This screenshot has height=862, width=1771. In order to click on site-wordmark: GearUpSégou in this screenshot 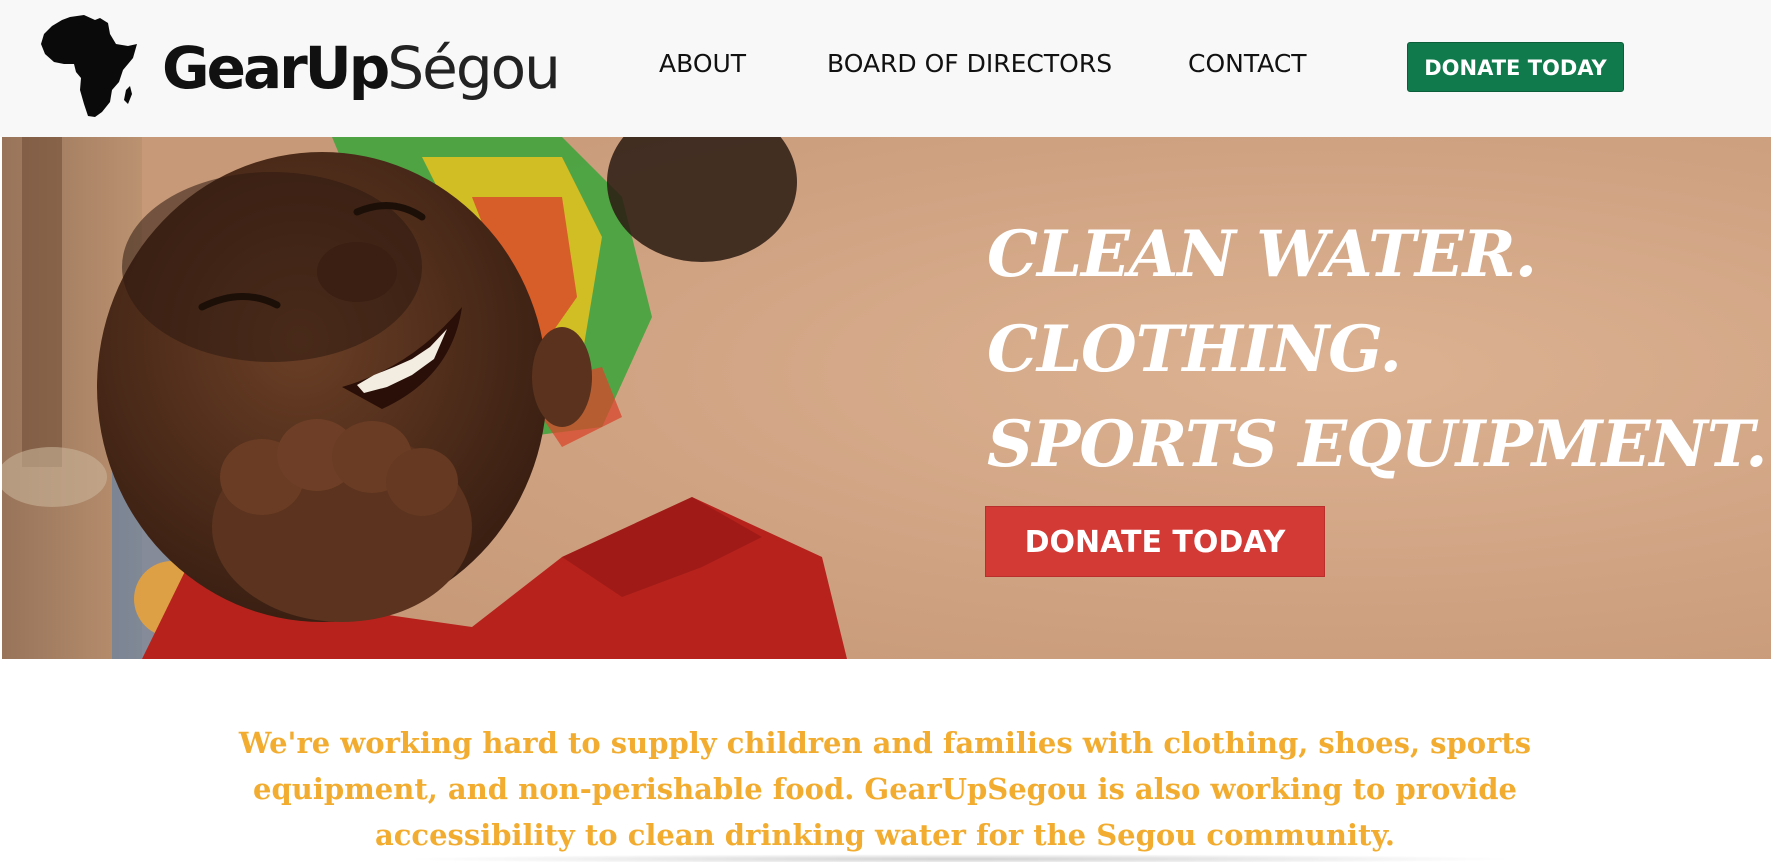, I will do `click(361, 68)`.